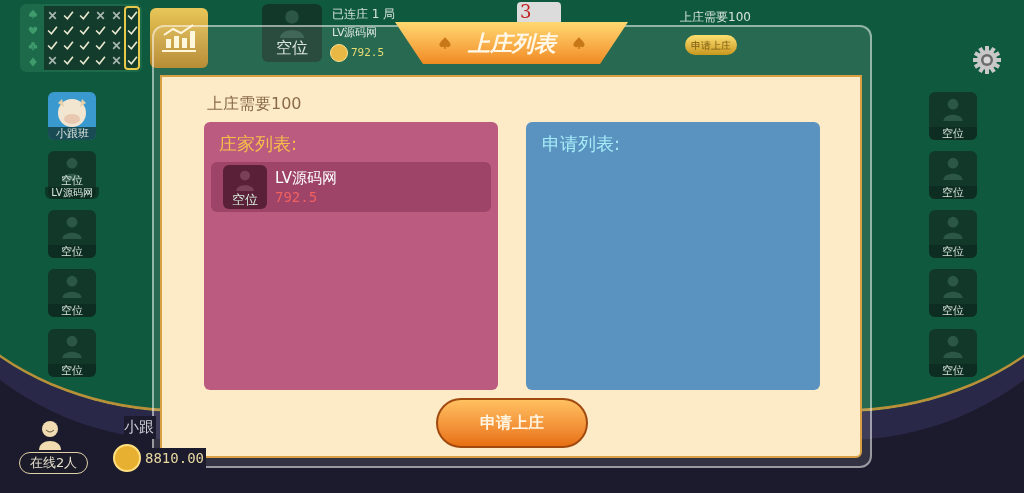  I want to click on list-title: 申请列表:, so click(581, 144).